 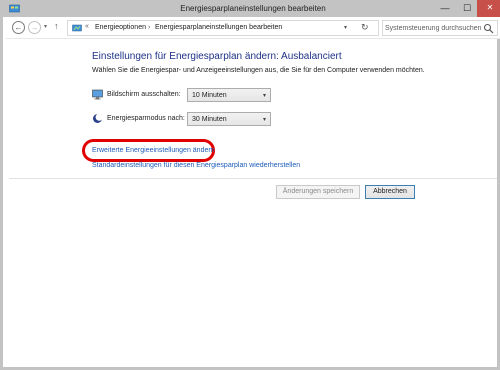 What do you see at coordinates (98, 118) in the screenshot?
I see `moon-icon` at bounding box center [98, 118].